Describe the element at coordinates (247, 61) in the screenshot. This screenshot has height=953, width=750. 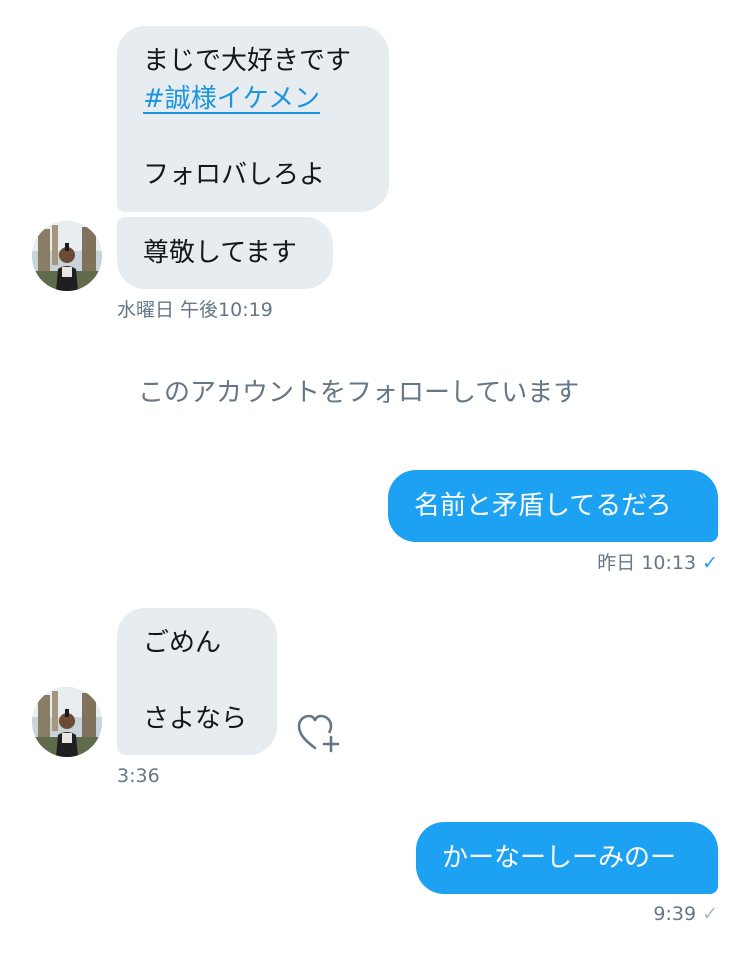
I see `message-text: まじで大好きです` at that location.